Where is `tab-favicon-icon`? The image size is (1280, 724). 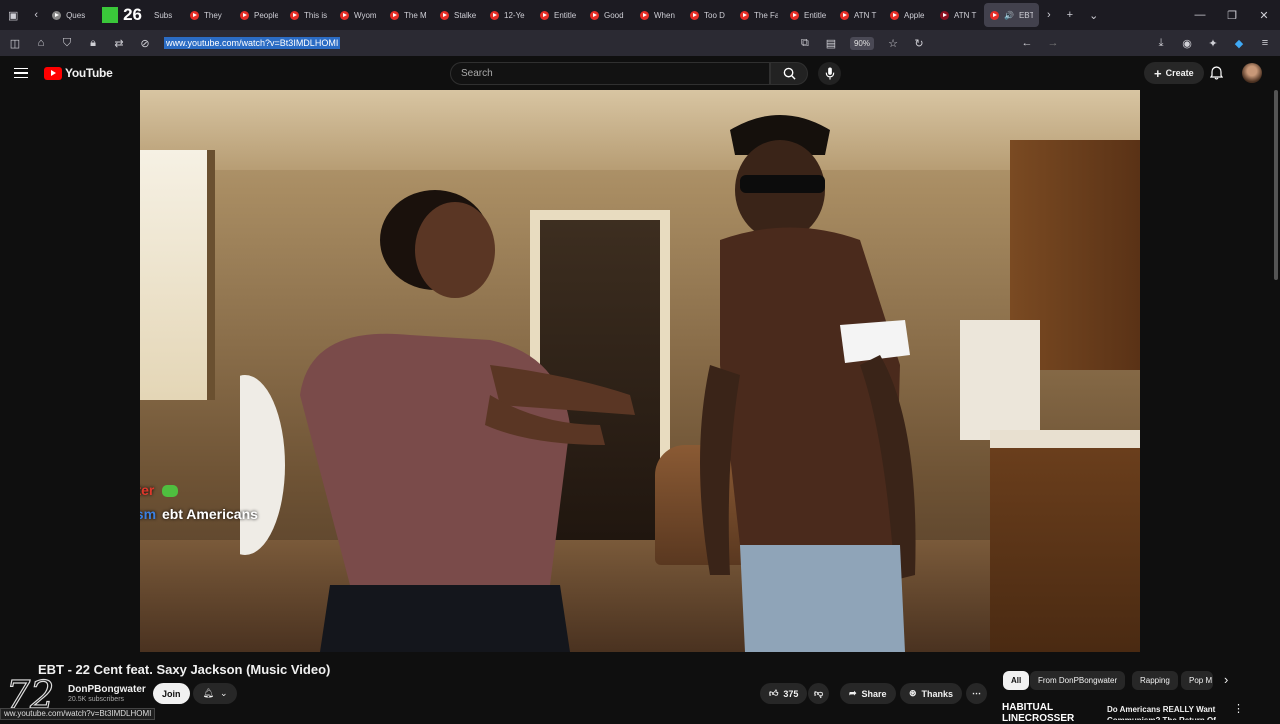
tab-favicon-icon is located at coordinates (57, 15).